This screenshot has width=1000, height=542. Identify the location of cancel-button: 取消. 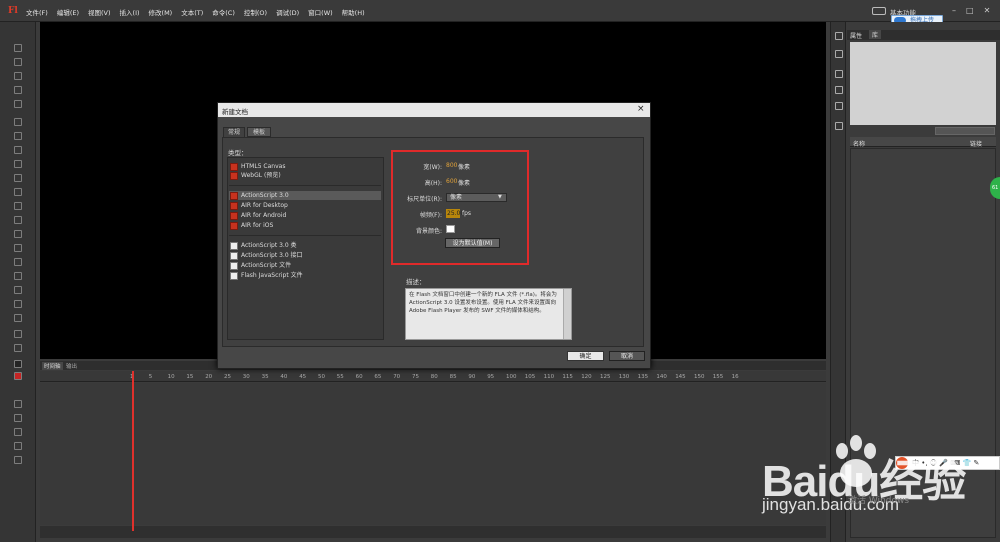
(627, 356).